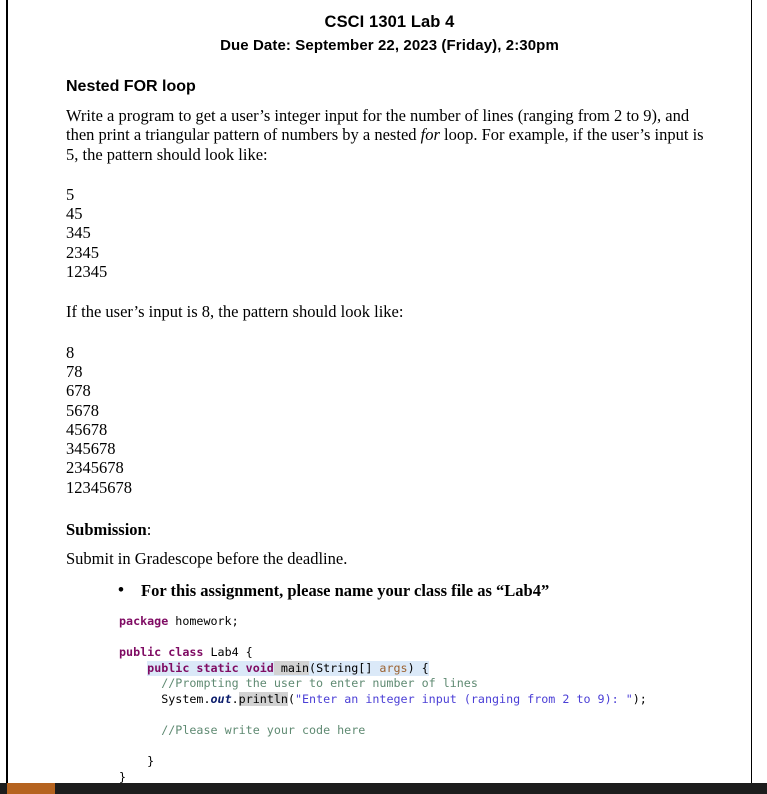 The width and height of the screenshot is (767, 794). Describe the element at coordinates (210, 667) in the screenshot. I see `code-keyword-main-modifiers: public static void` at that location.